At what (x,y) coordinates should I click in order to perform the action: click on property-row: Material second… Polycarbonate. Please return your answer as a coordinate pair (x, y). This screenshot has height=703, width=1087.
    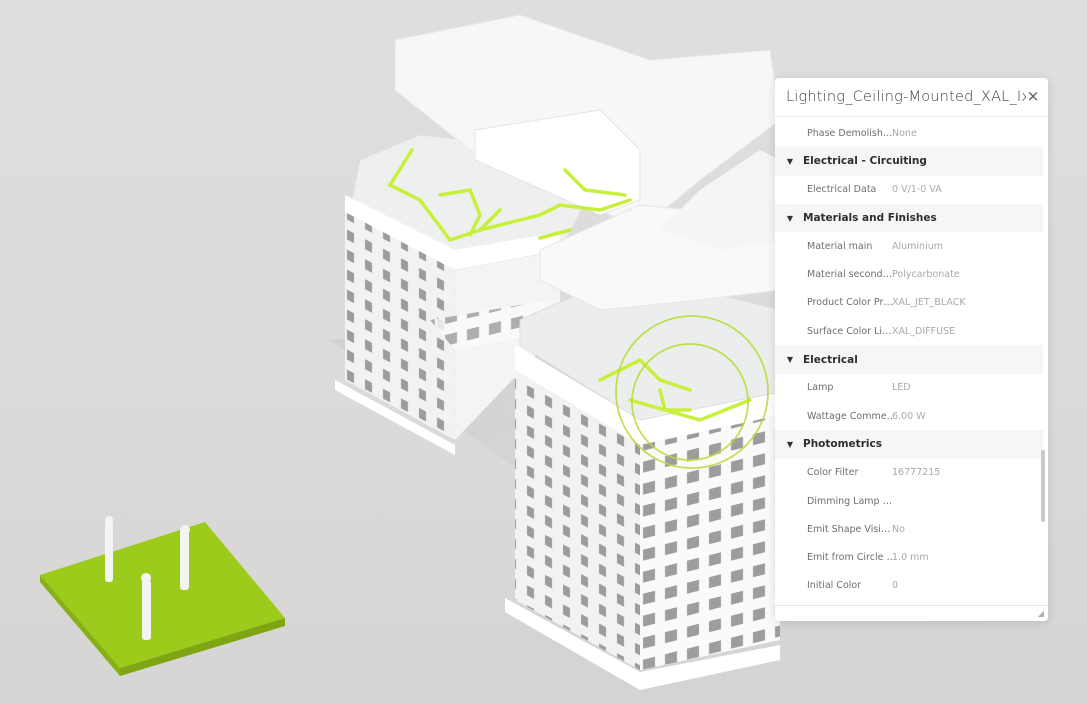
    Looking at the image, I should click on (911, 274).